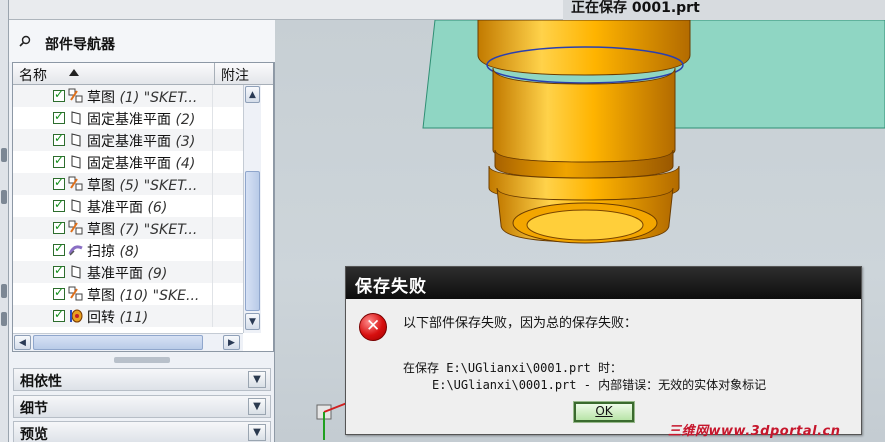 Image resolution: width=885 pixels, height=442 pixels. I want to click on section-preview: 预览 ▼, so click(142, 431).